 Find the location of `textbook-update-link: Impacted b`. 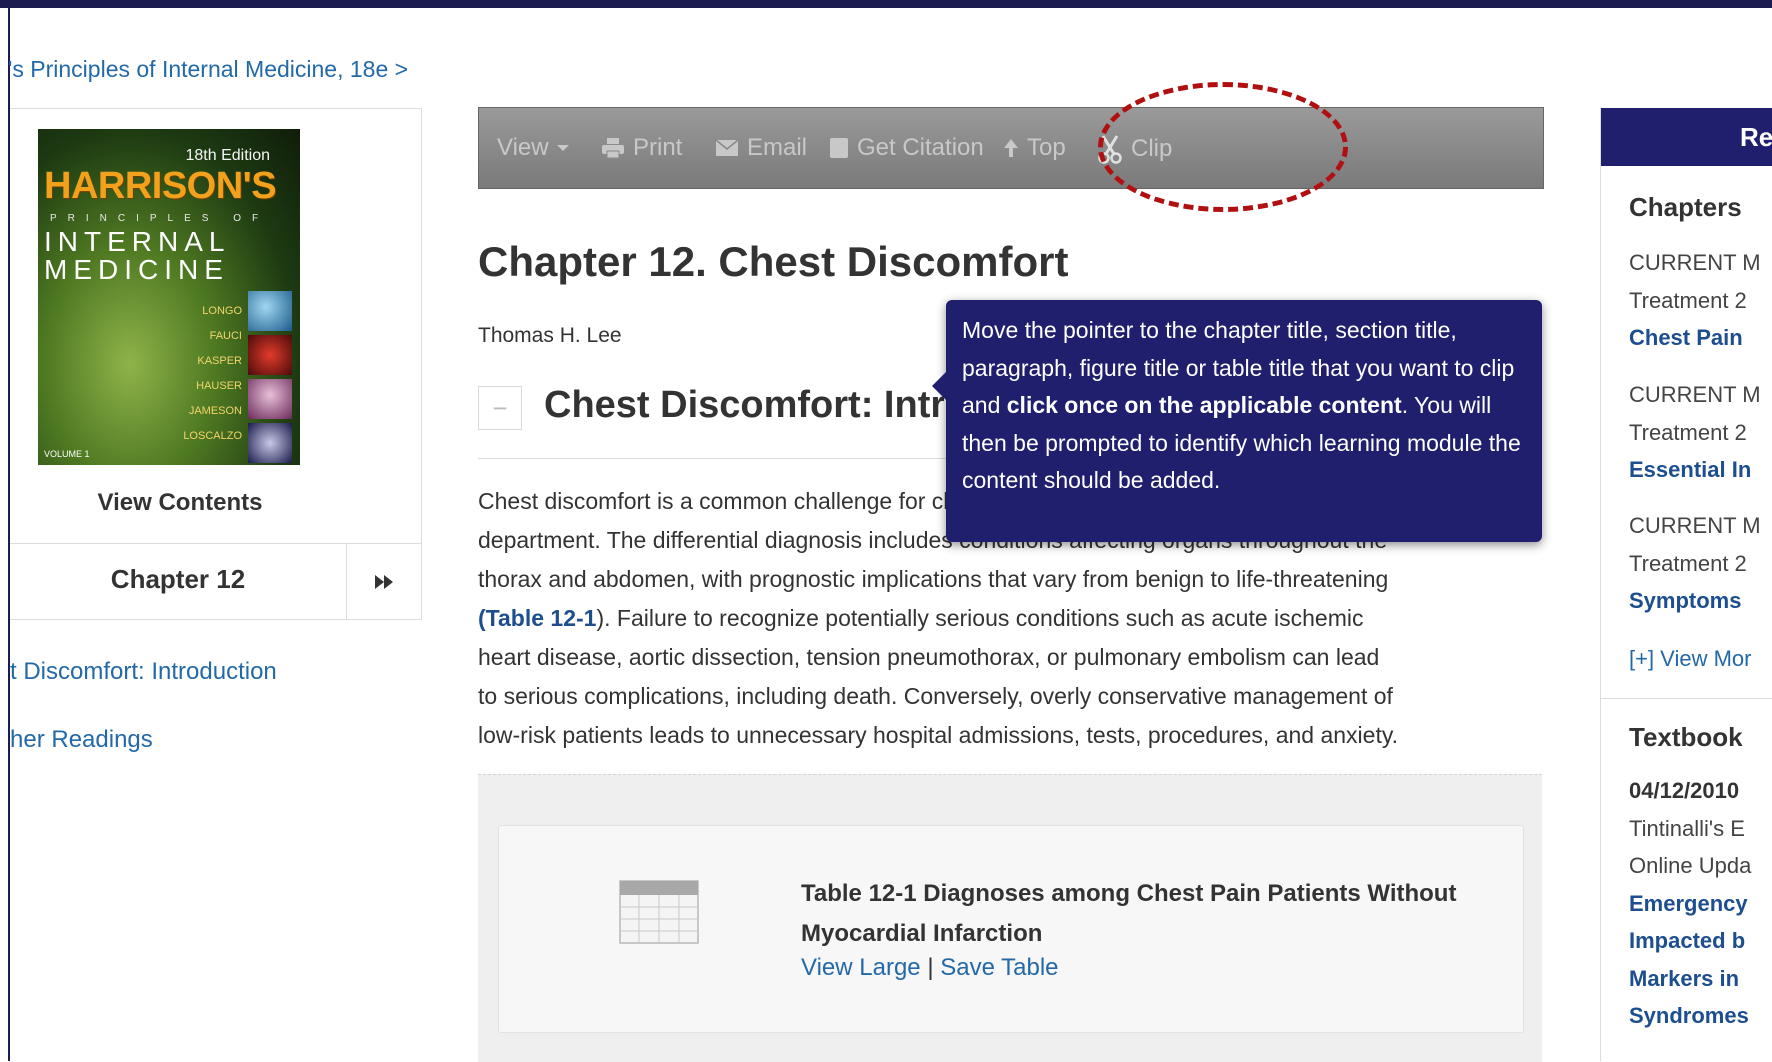

textbook-update-link: Impacted b is located at coordinates (1687, 941).